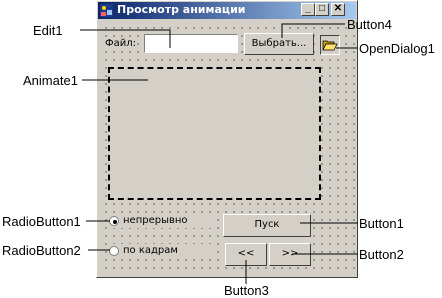 This screenshot has width=442, height=298. Describe the element at coordinates (48, 30) in the screenshot. I see `callout-edit1: Edit1` at that location.